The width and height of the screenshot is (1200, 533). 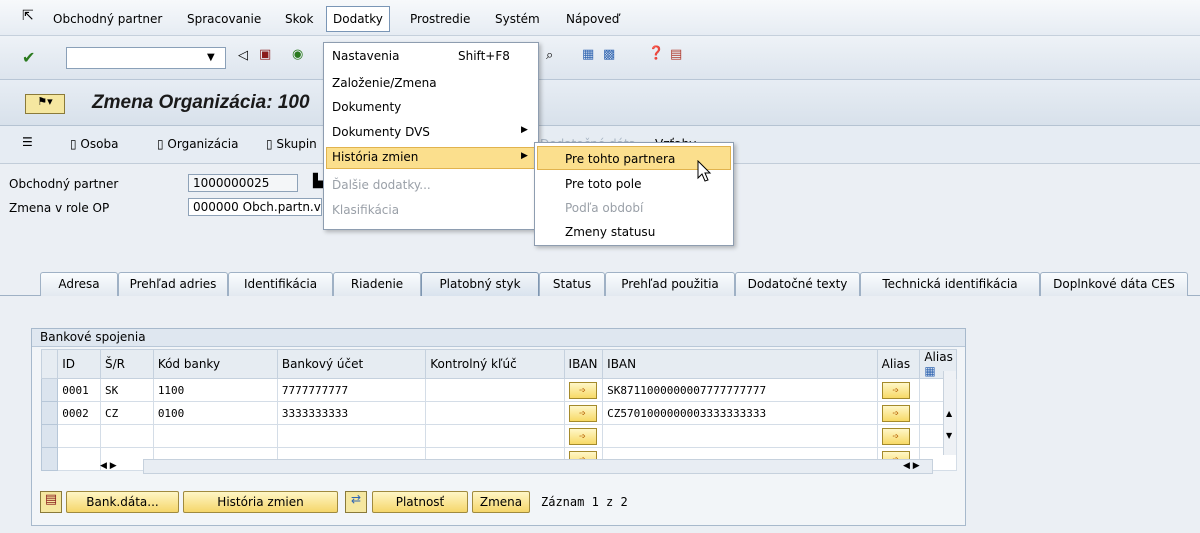 What do you see at coordinates (740, 390) in the screenshot?
I see `cell-iban: SK8711000000007777777777` at bounding box center [740, 390].